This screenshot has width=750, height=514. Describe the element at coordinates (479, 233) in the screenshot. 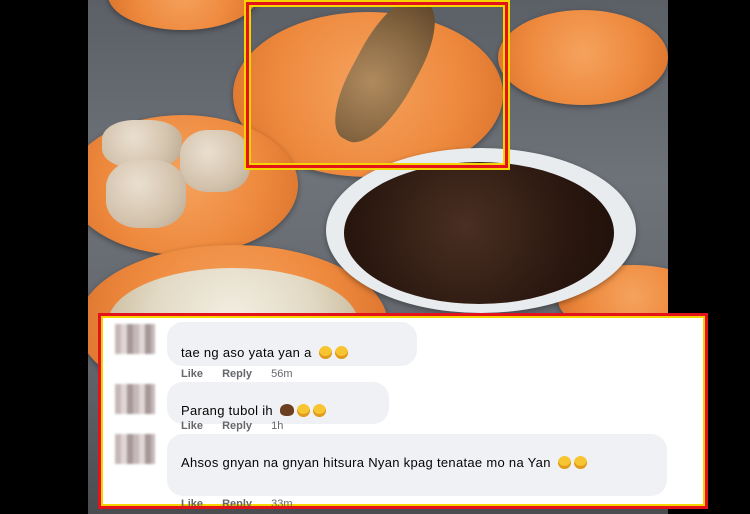

I see `braised-stew` at that location.